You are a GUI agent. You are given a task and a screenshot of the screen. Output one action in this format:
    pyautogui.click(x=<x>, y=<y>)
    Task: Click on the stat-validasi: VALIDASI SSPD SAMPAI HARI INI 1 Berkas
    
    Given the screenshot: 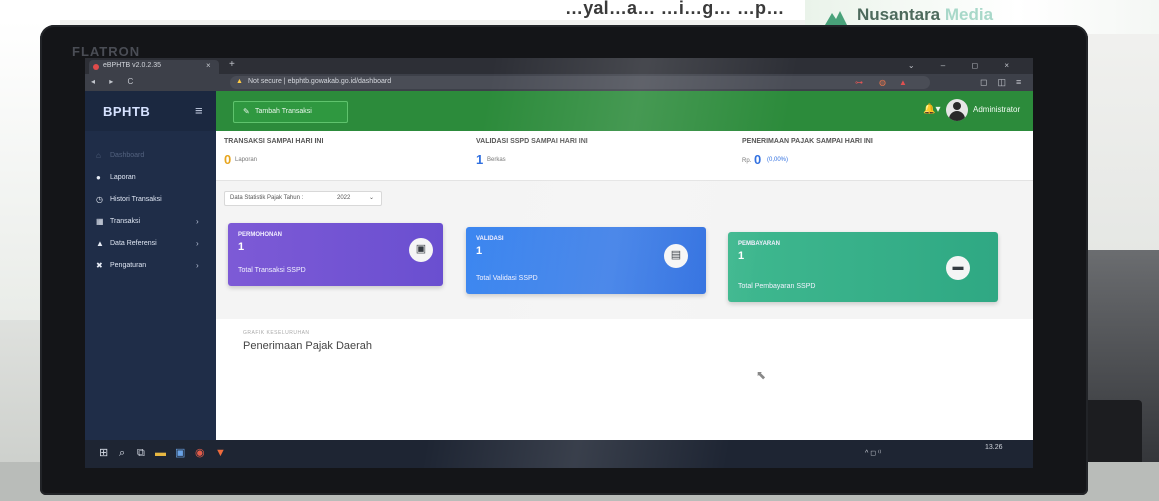 What is the action you would take?
    pyautogui.click(x=596, y=158)
    